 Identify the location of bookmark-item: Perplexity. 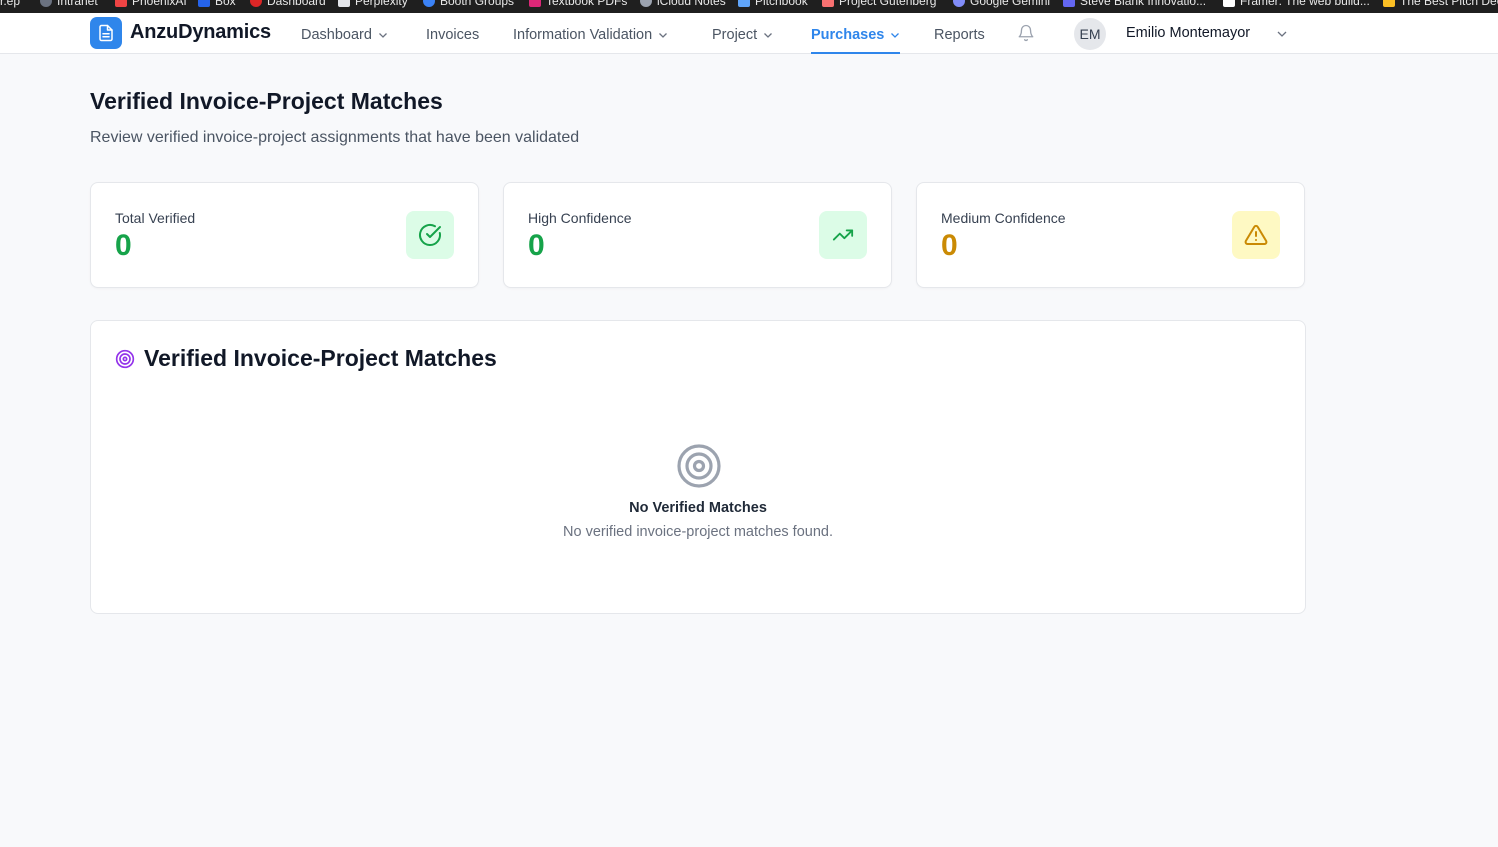
(373, 4).